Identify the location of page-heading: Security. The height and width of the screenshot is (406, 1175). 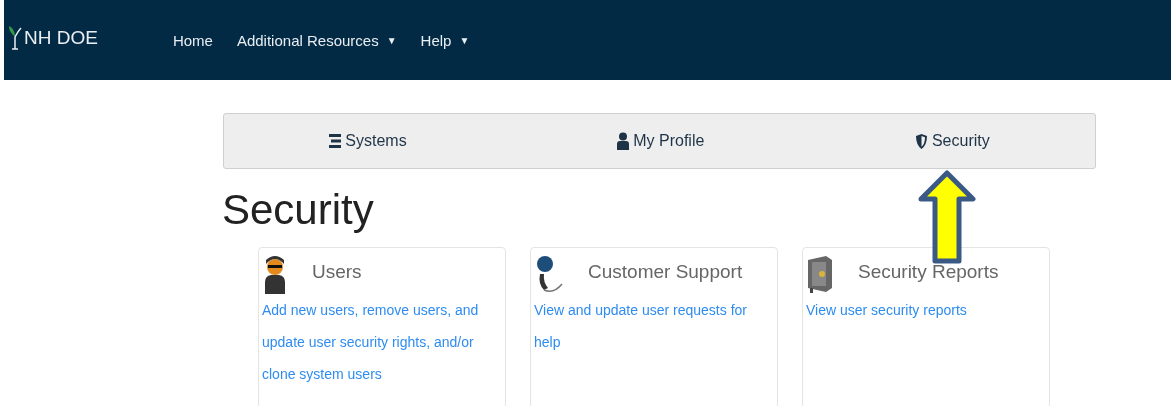
(298, 210).